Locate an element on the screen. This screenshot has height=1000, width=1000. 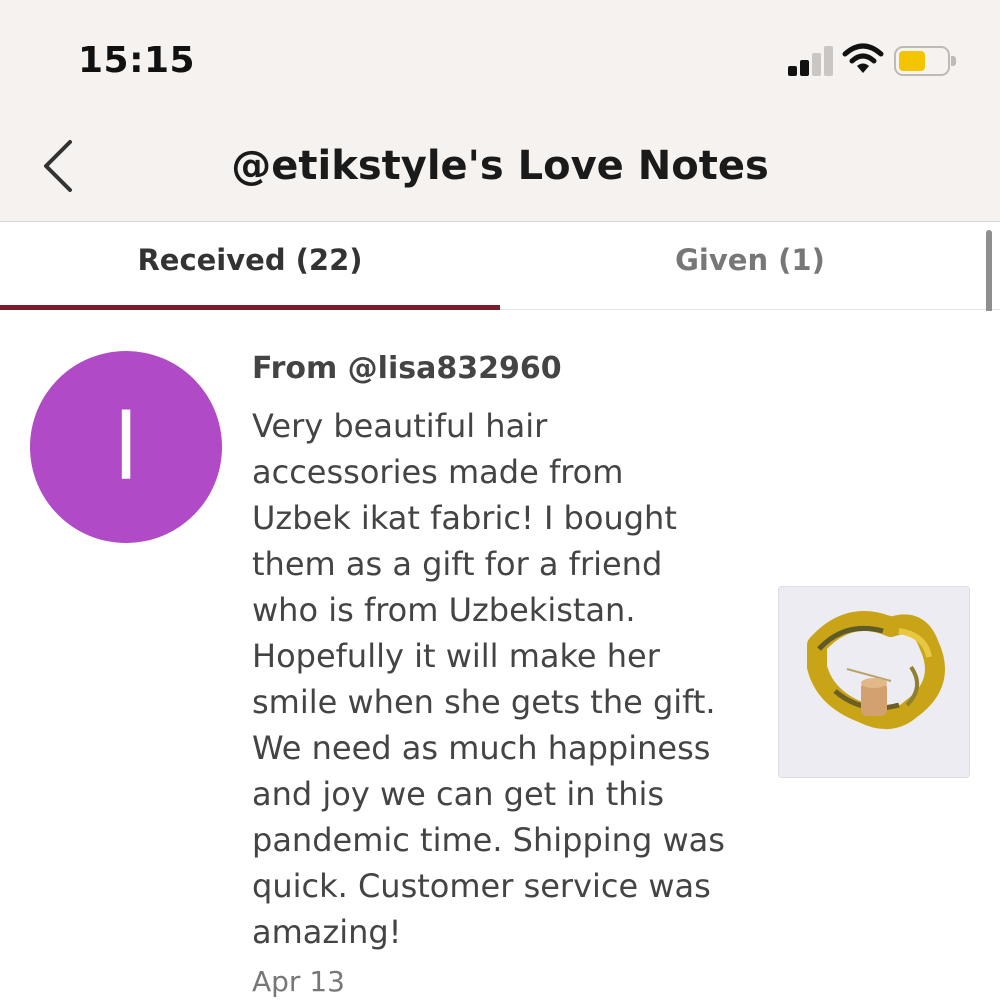
cellular-signal-icon is located at coordinates (811, 59).